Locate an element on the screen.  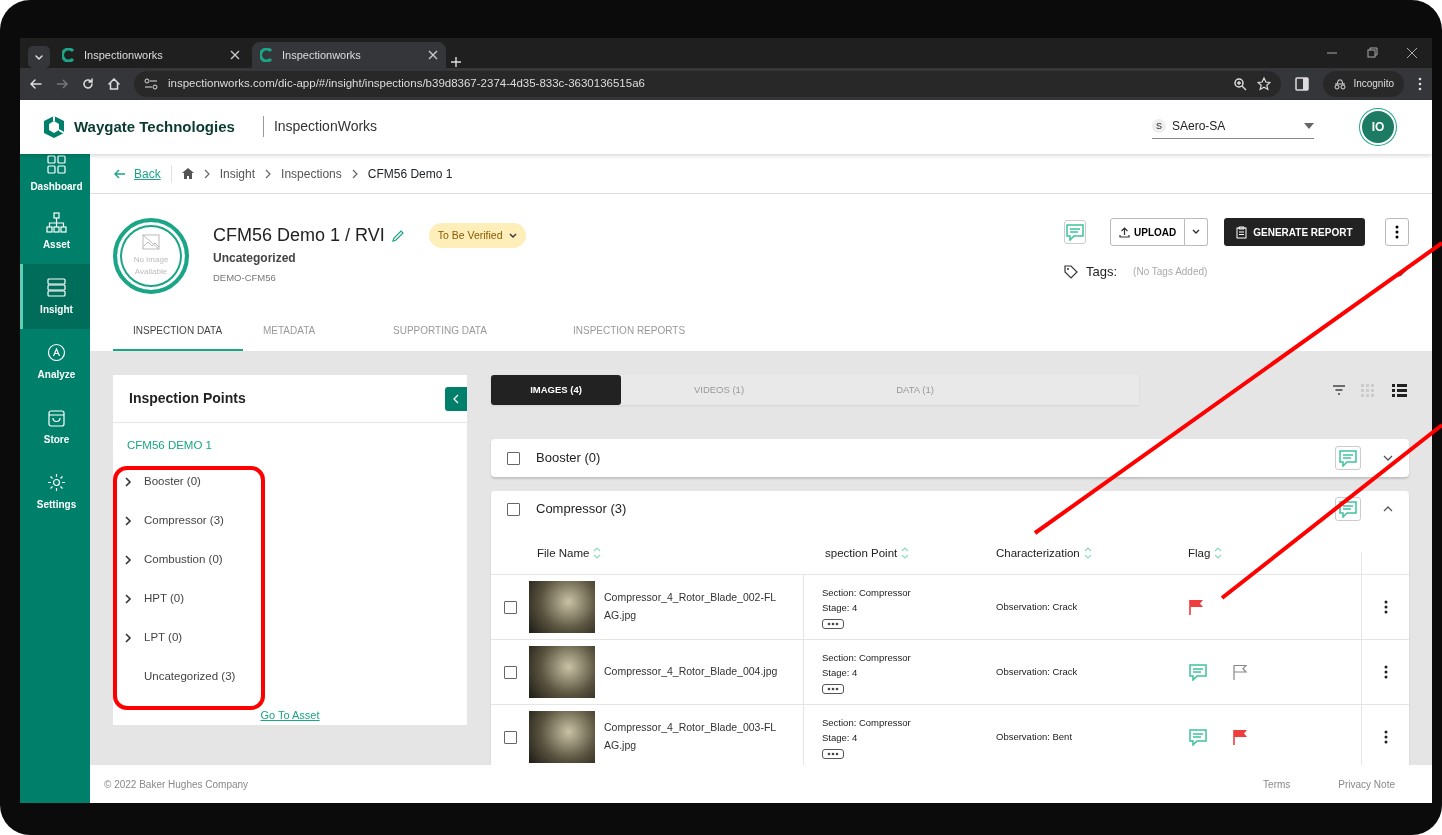
tree-item: Booster (0) is located at coordinates (290, 482).